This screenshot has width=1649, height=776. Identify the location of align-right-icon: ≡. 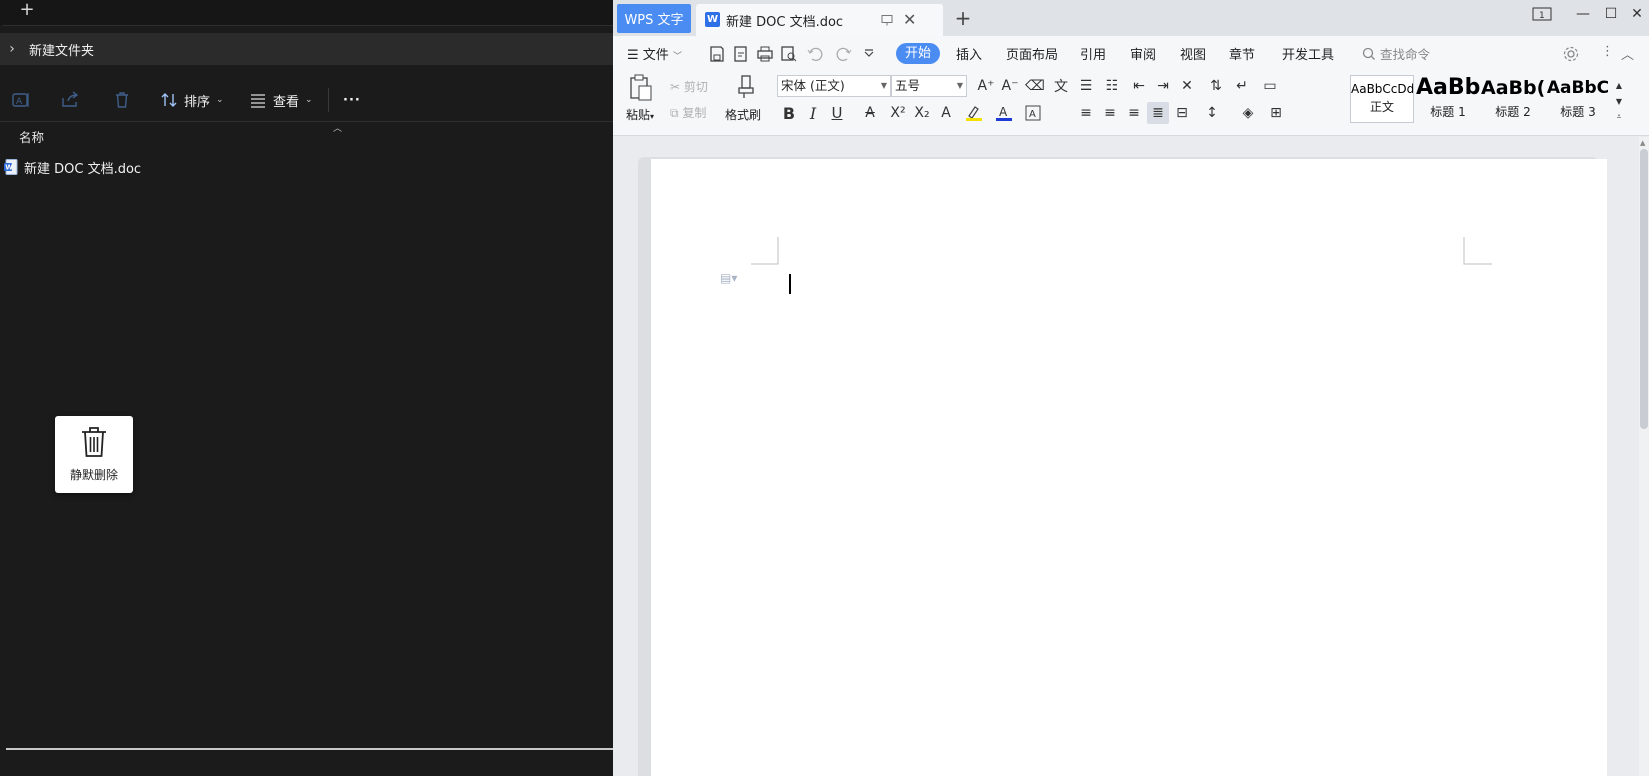
(1134, 113).